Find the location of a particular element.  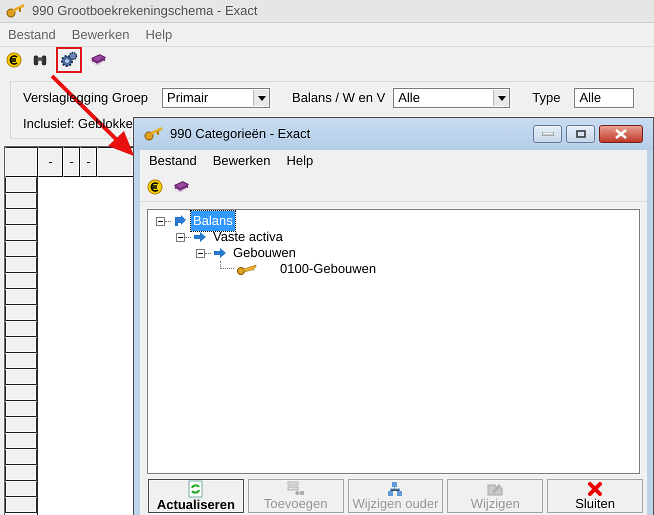

maximize-icon is located at coordinates (581, 134).